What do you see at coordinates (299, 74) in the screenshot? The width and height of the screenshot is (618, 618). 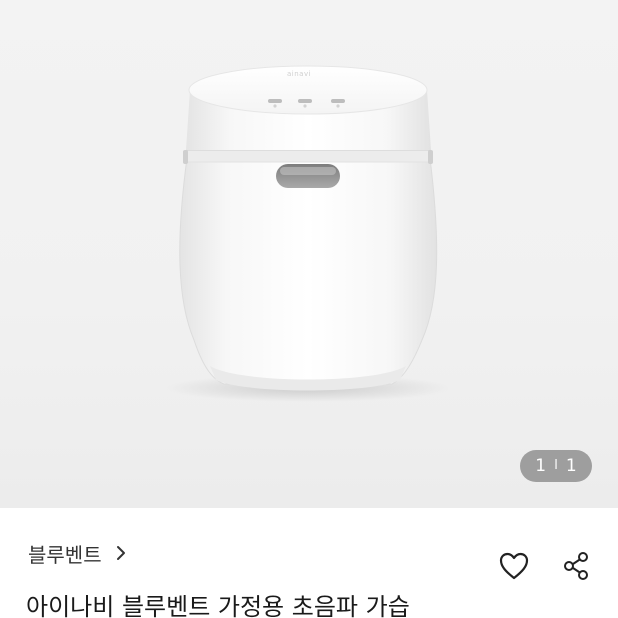 I see `device-brand-label: ainavi` at bounding box center [299, 74].